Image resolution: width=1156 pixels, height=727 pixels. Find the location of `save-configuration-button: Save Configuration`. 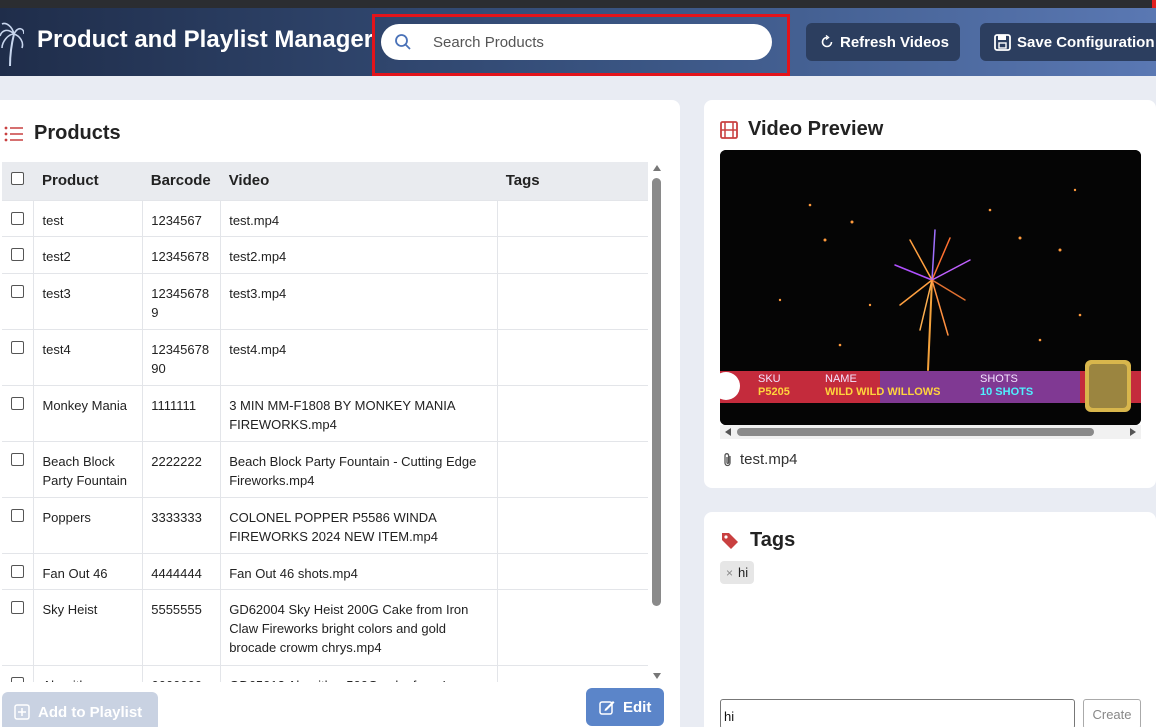

save-configuration-button: Save Configuration is located at coordinates (1068, 42).